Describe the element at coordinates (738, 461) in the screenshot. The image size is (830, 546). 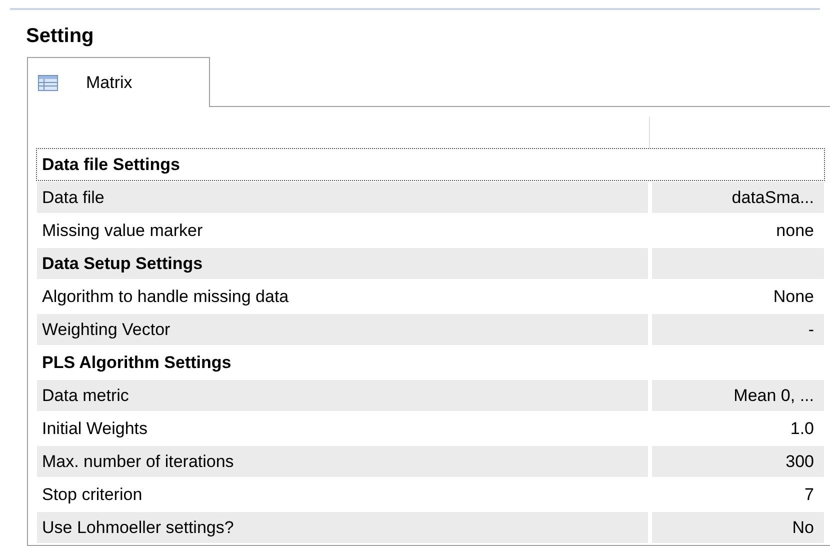
I see `property-value: 300` at that location.